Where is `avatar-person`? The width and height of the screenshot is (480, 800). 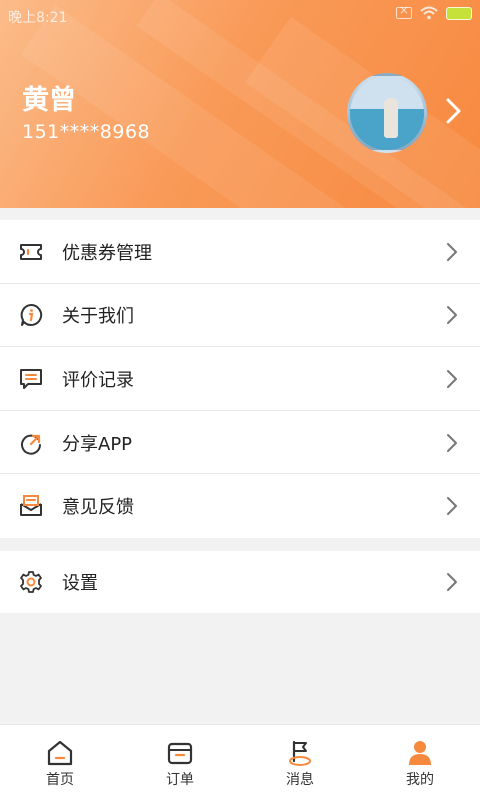
avatar-person is located at coordinates (391, 118).